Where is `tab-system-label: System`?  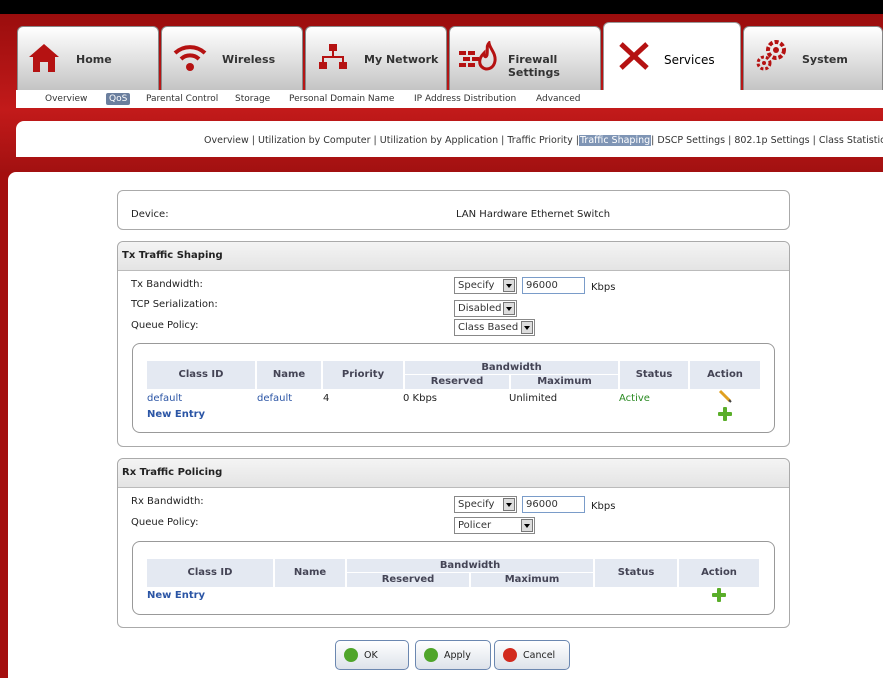
tab-system-label: System is located at coordinates (825, 59).